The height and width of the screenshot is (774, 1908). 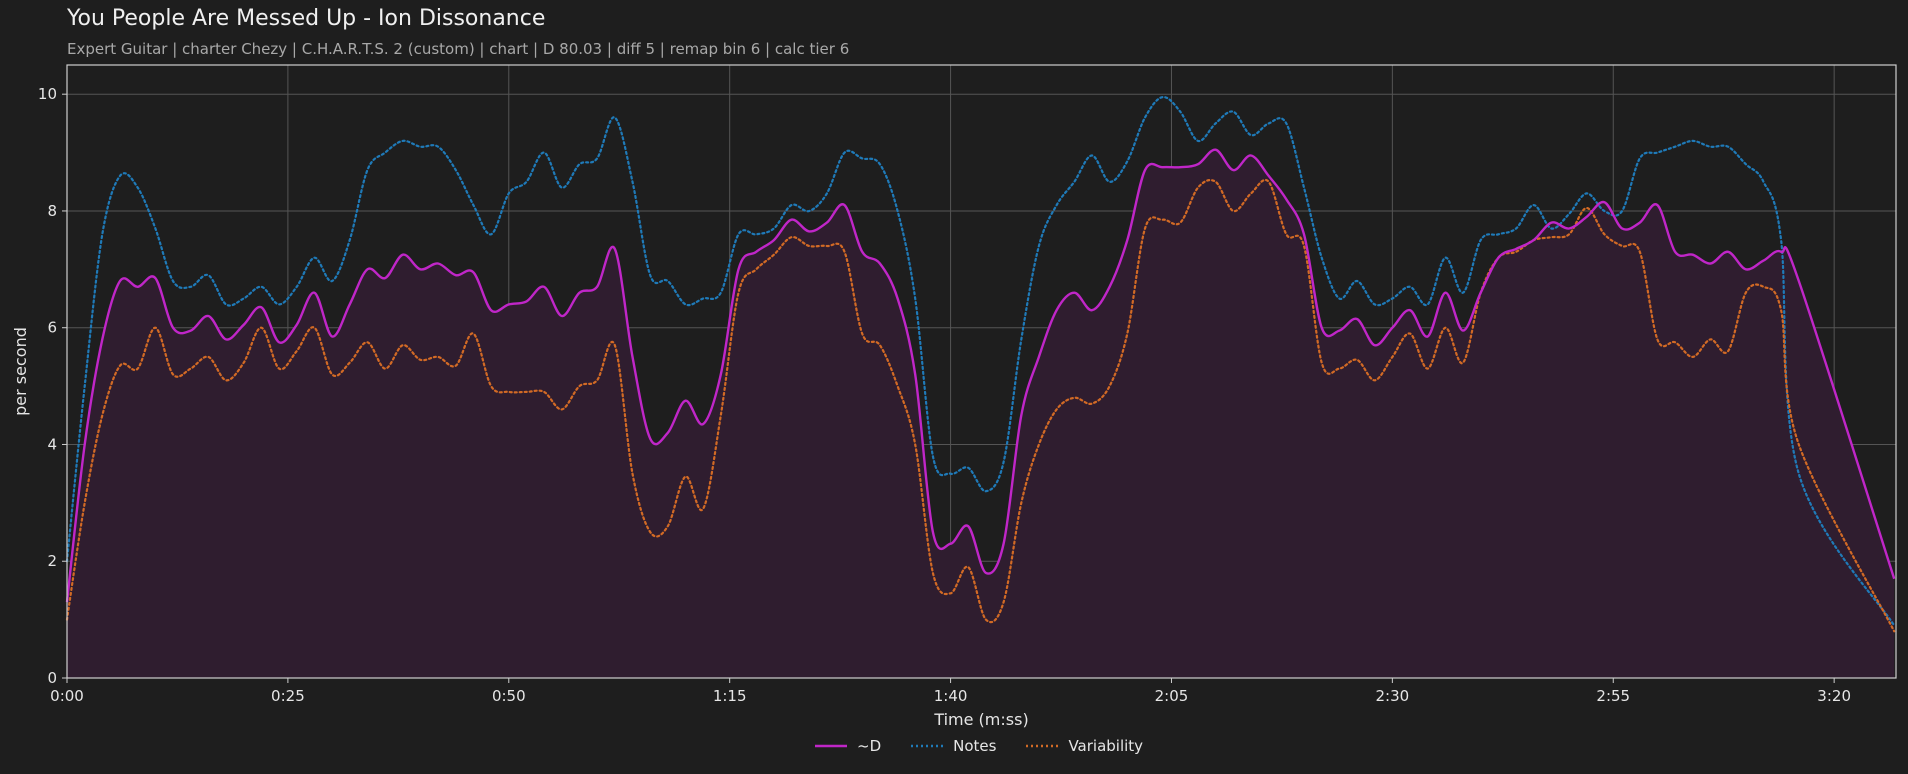 I want to click on chart-legend: ~D Notes Variability, so click(x=994, y=746).